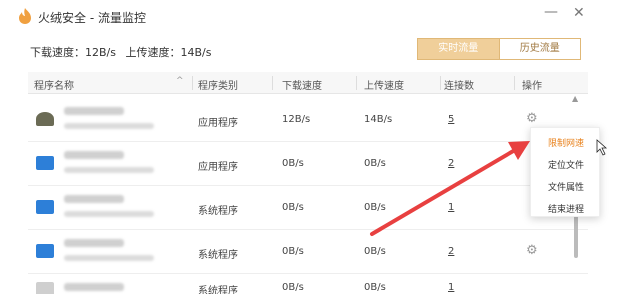  Describe the element at coordinates (73, 52) in the screenshot. I see `download-speed: 下载速度：12B/s` at that location.